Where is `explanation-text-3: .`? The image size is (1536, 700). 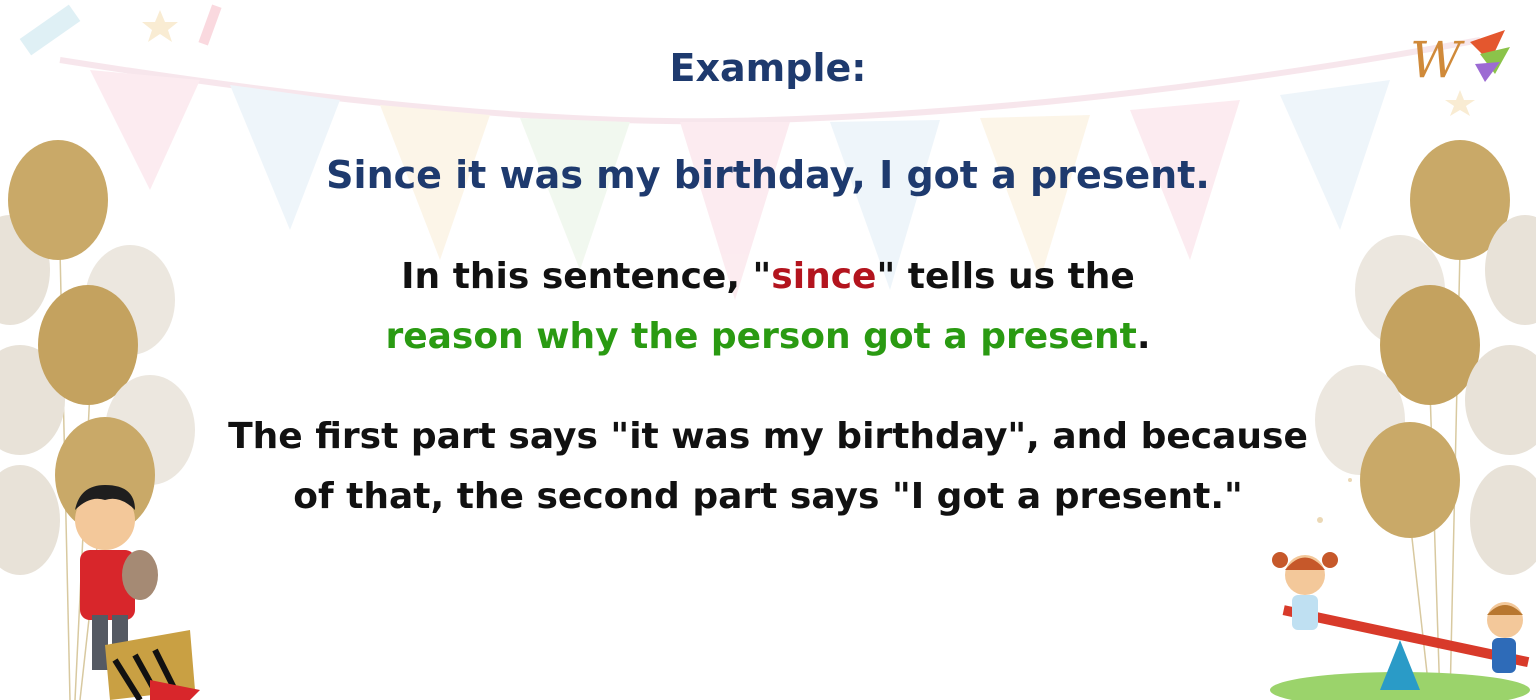
explanation-text-3: . is located at coordinates (1143, 336).